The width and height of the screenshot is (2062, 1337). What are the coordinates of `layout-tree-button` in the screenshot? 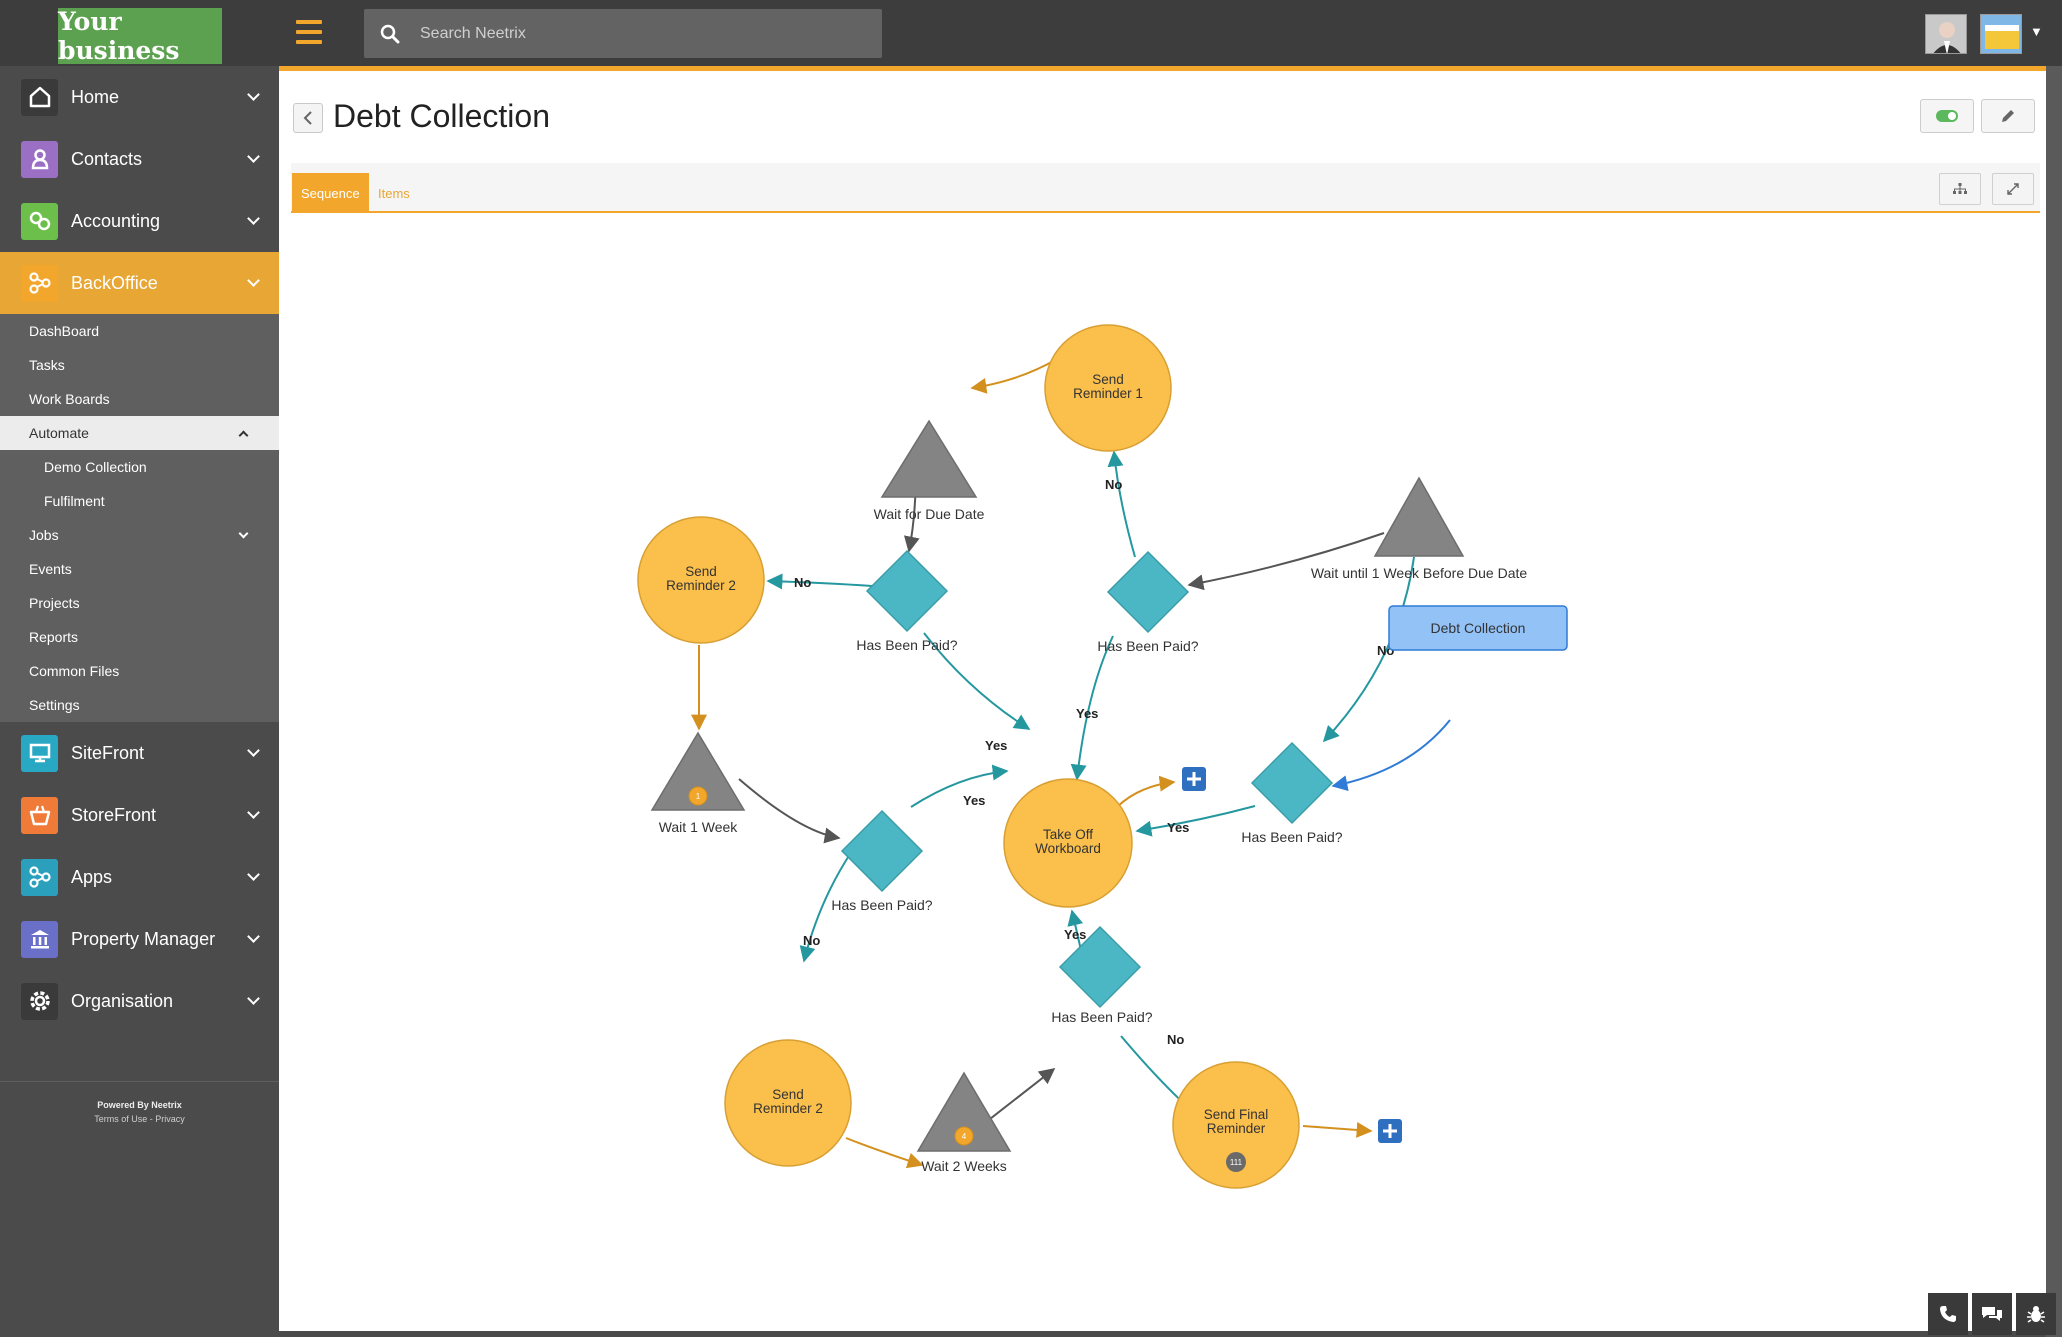 It's located at (1960, 189).